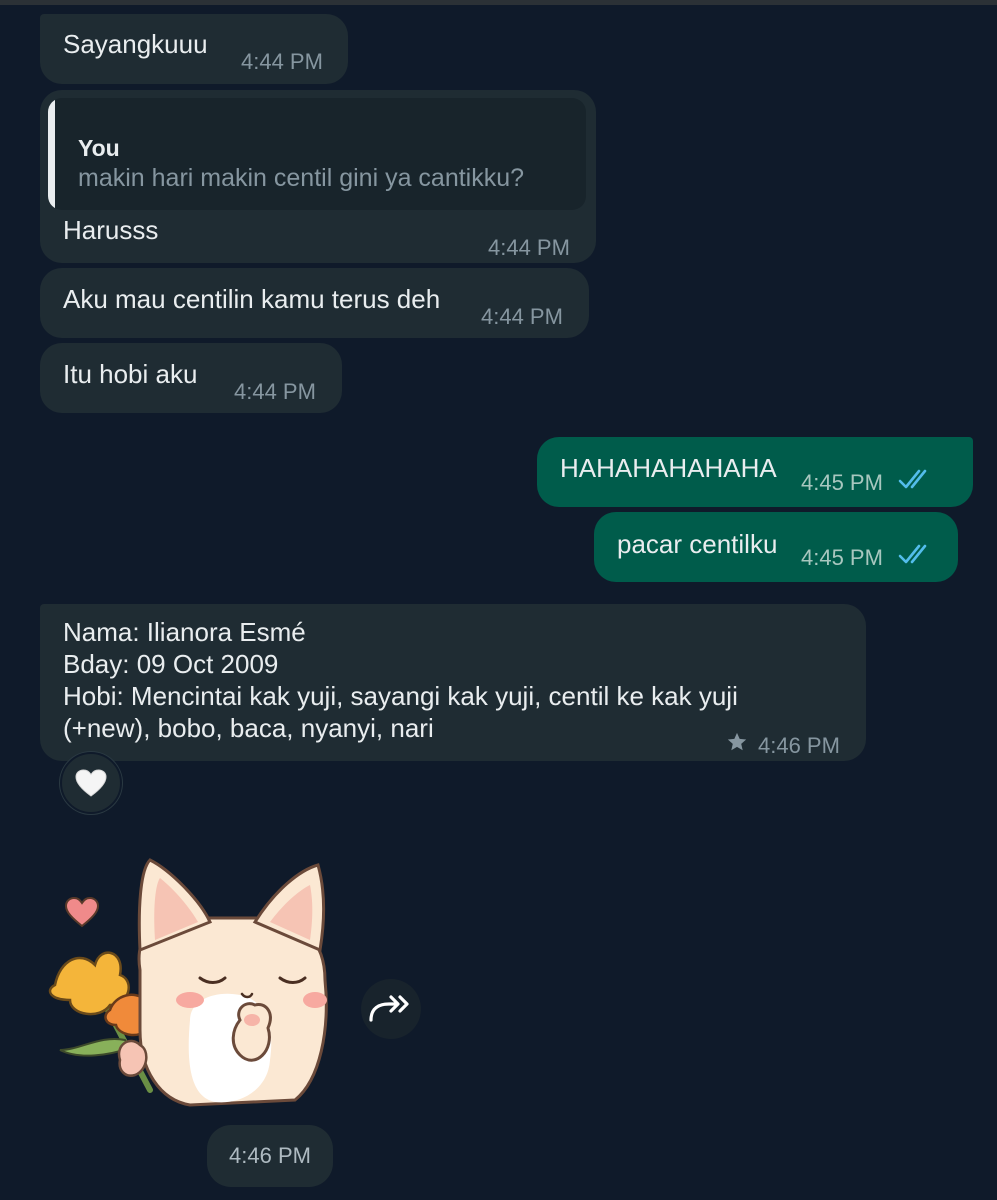 Image resolution: width=997 pixels, height=1200 pixels. Describe the element at coordinates (252, 299) in the screenshot. I see `message-text: Aku mau centilin kamu terus deh` at that location.